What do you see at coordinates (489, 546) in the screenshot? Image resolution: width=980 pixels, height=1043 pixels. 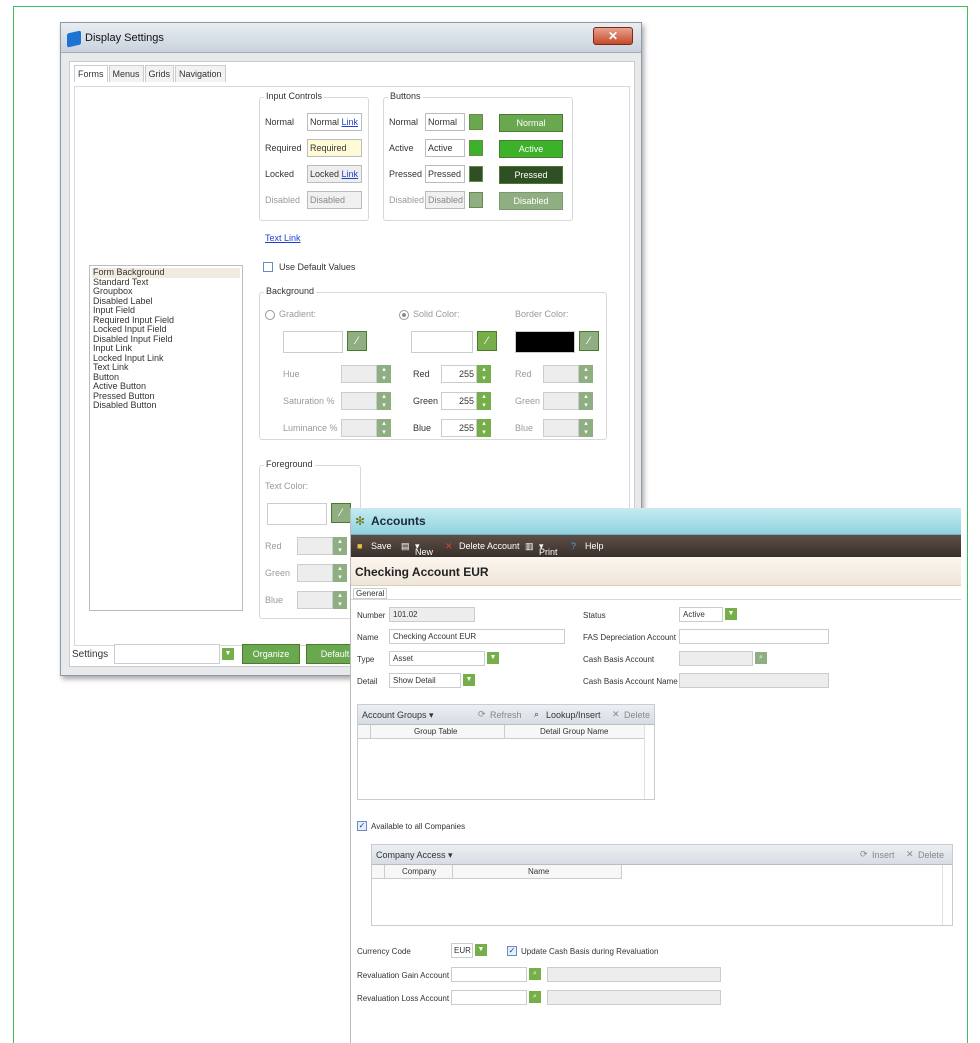 I see `delete-account-button: Delete Account` at bounding box center [489, 546].